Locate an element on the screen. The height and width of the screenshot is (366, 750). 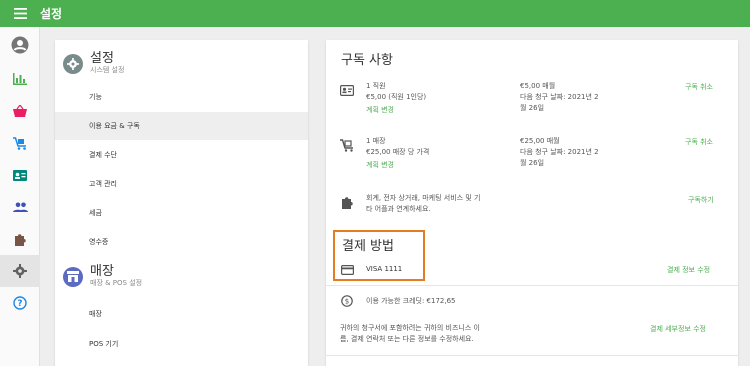
id-card-icon is located at coordinates (347, 90).